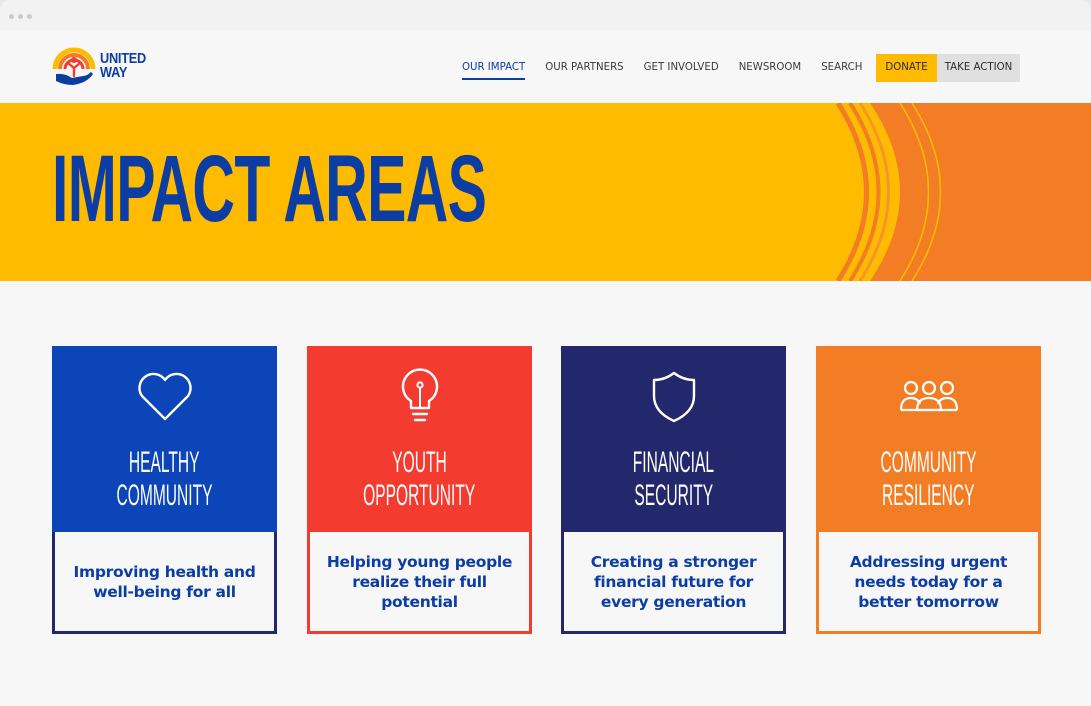 The height and width of the screenshot is (706, 1091). I want to click on card-title-line-1: YOUTH, so click(419, 462).